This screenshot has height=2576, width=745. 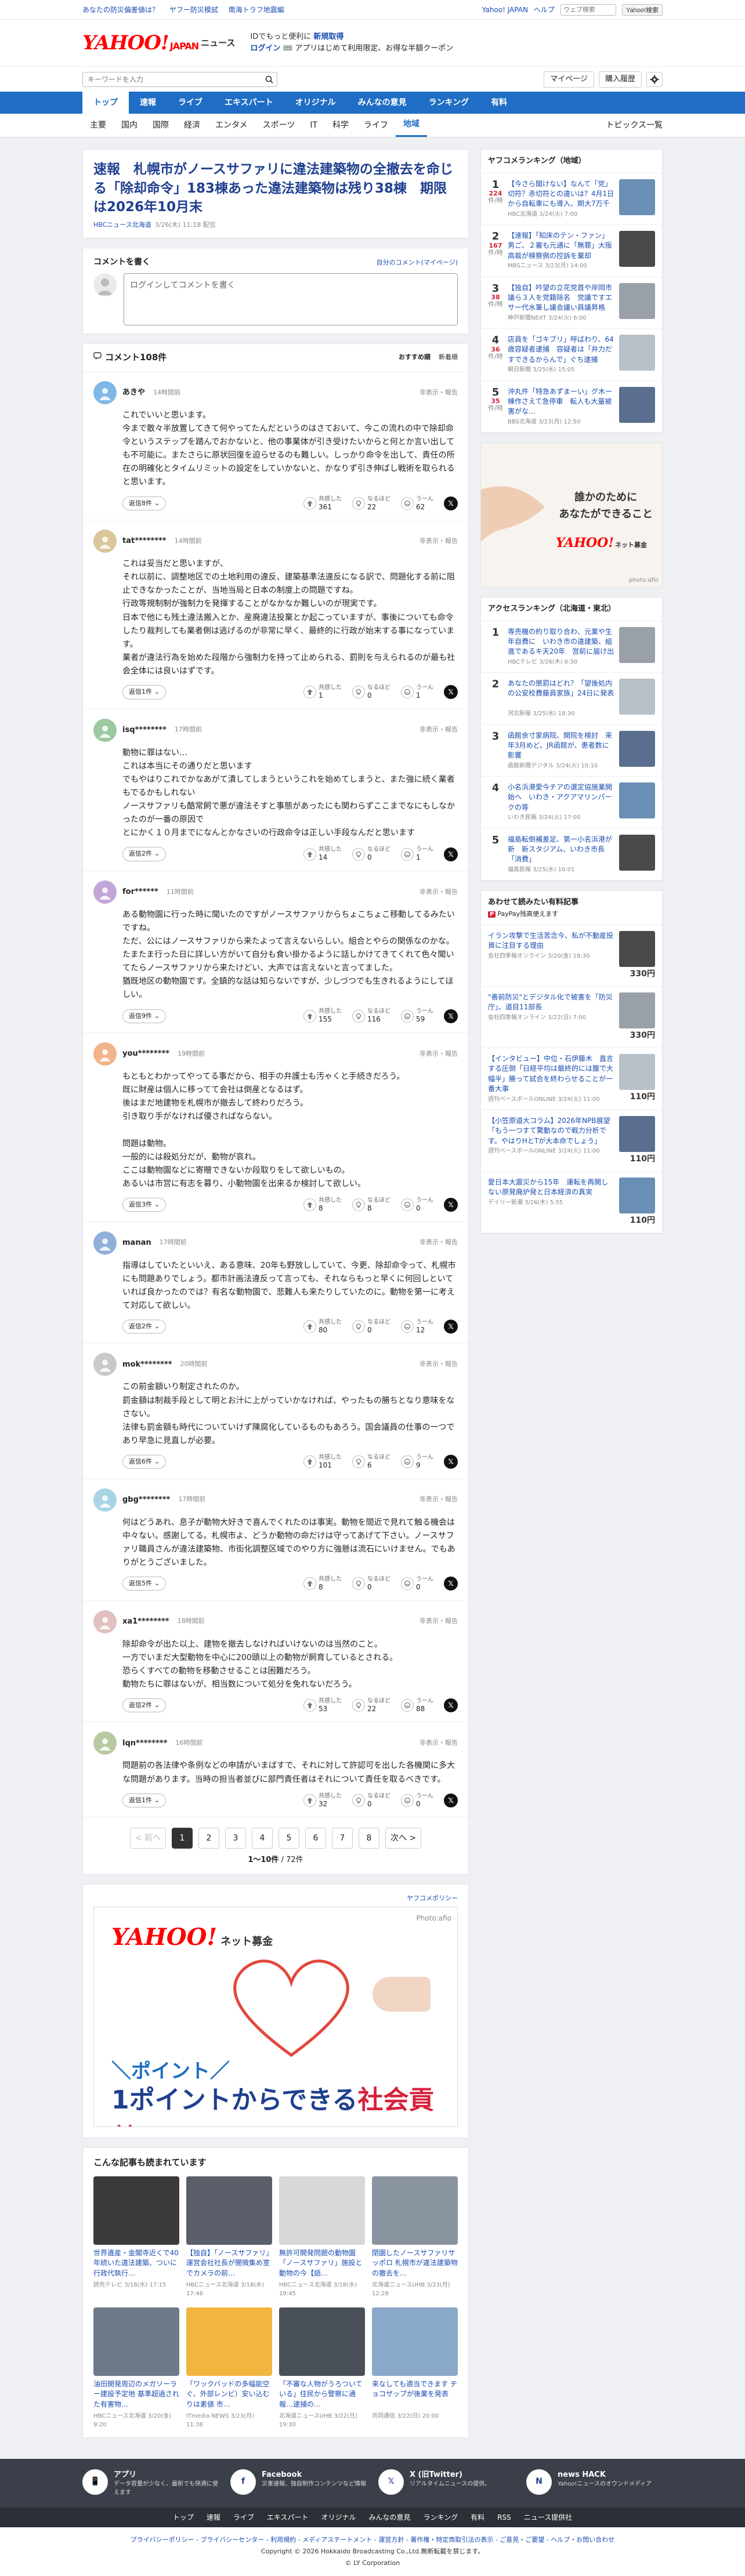 I want to click on sort-newest: 新着順, so click(x=449, y=358).